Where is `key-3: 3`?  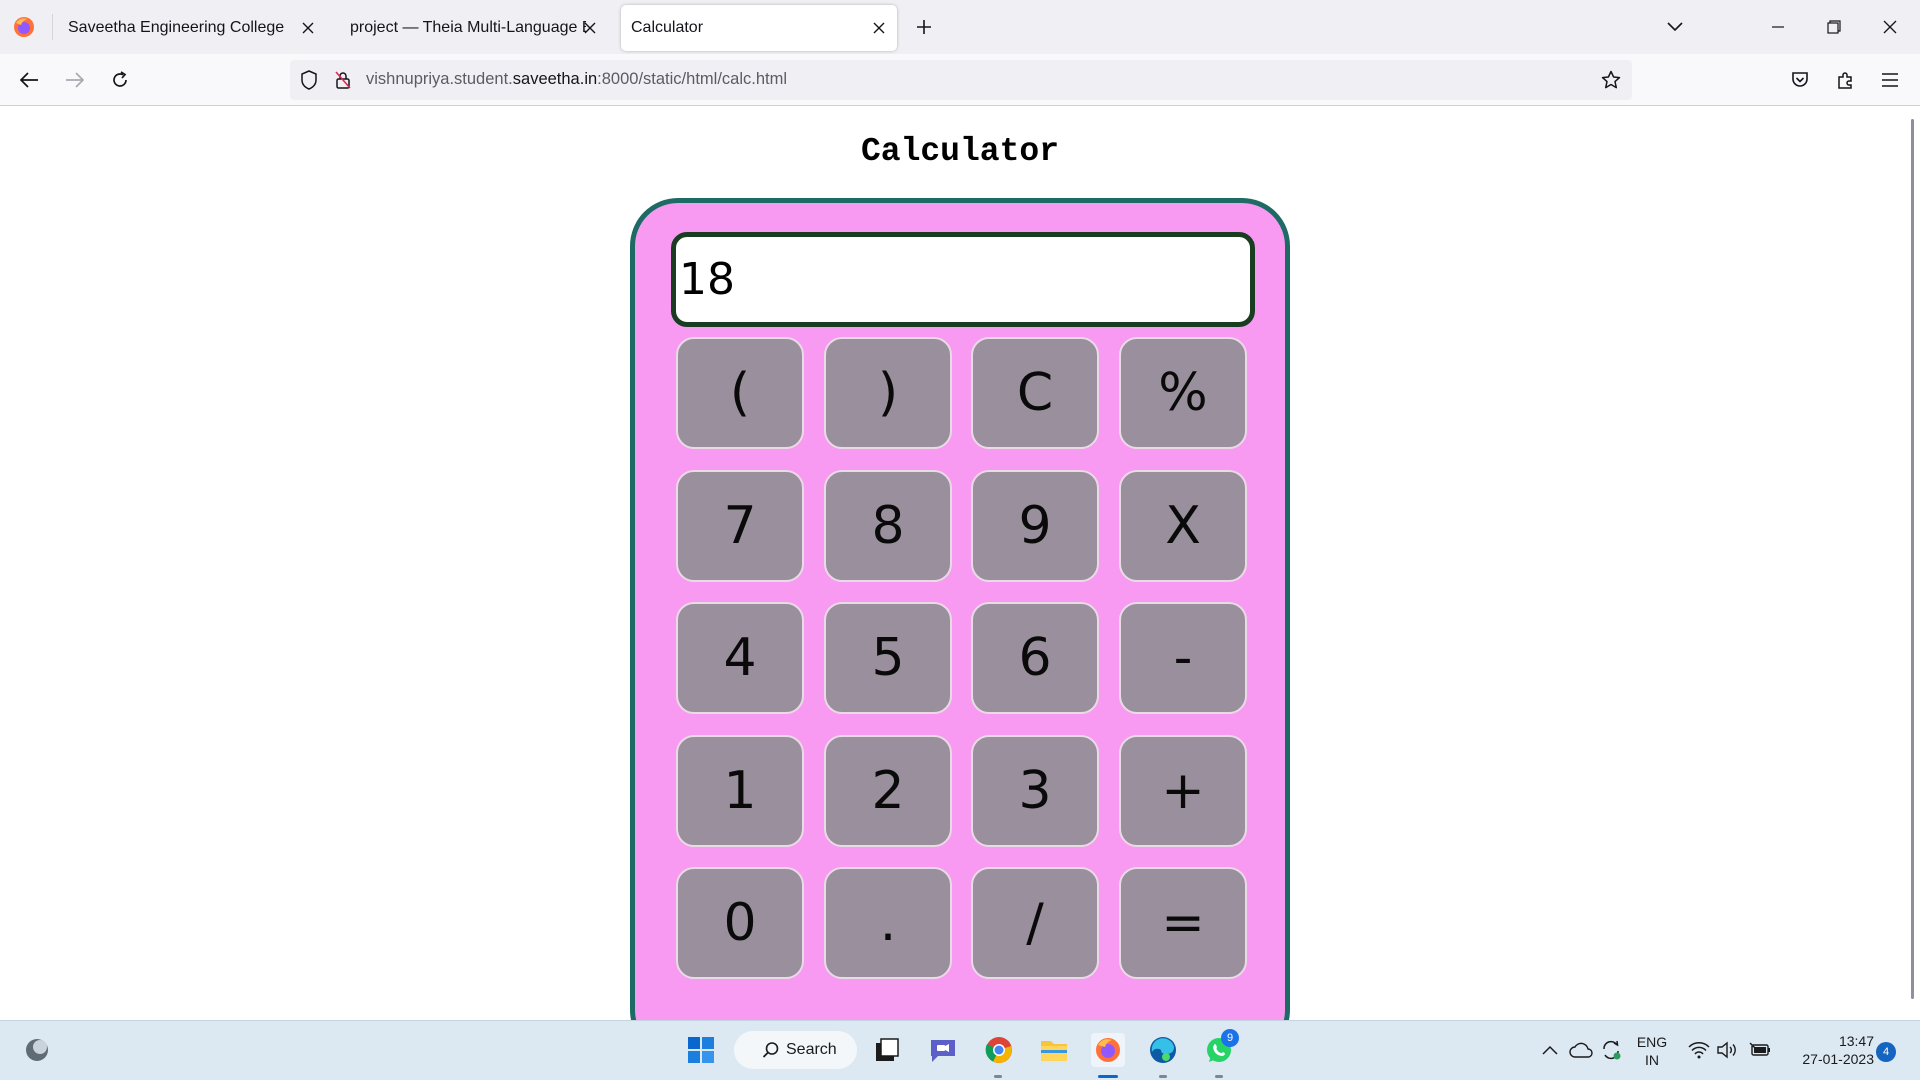 key-3: 3 is located at coordinates (1035, 791).